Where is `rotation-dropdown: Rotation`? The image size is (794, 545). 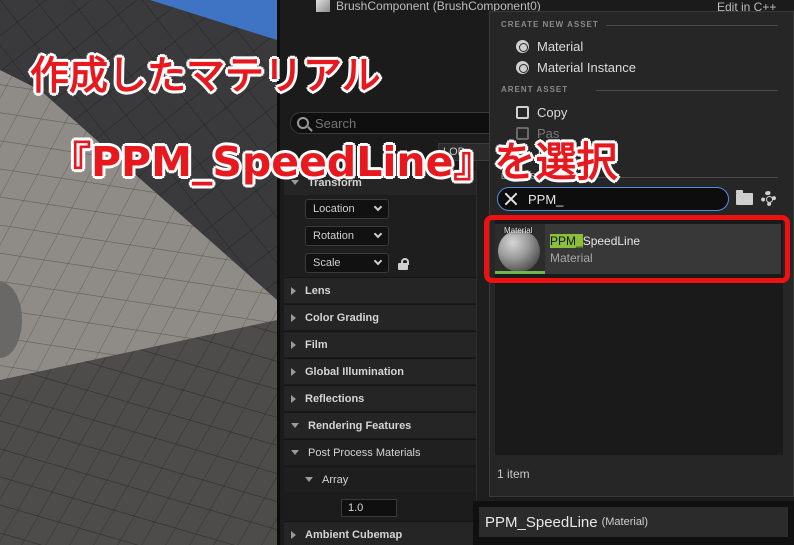 rotation-dropdown: Rotation is located at coordinates (347, 236).